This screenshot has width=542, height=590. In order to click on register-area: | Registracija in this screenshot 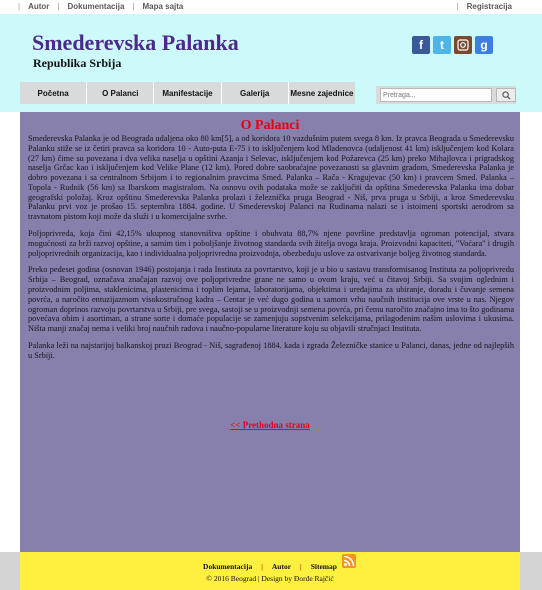, I will do `click(484, 6)`.